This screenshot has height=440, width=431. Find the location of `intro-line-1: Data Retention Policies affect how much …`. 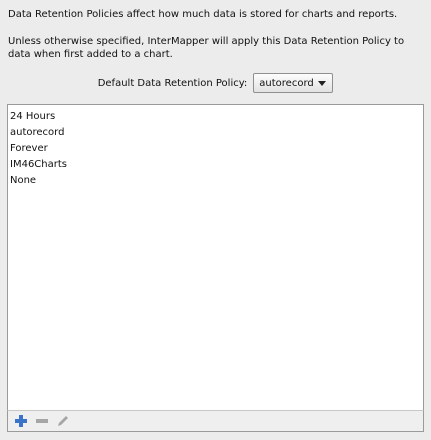

intro-line-1: Data Retention Policies affect how much … is located at coordinates (203, 14).